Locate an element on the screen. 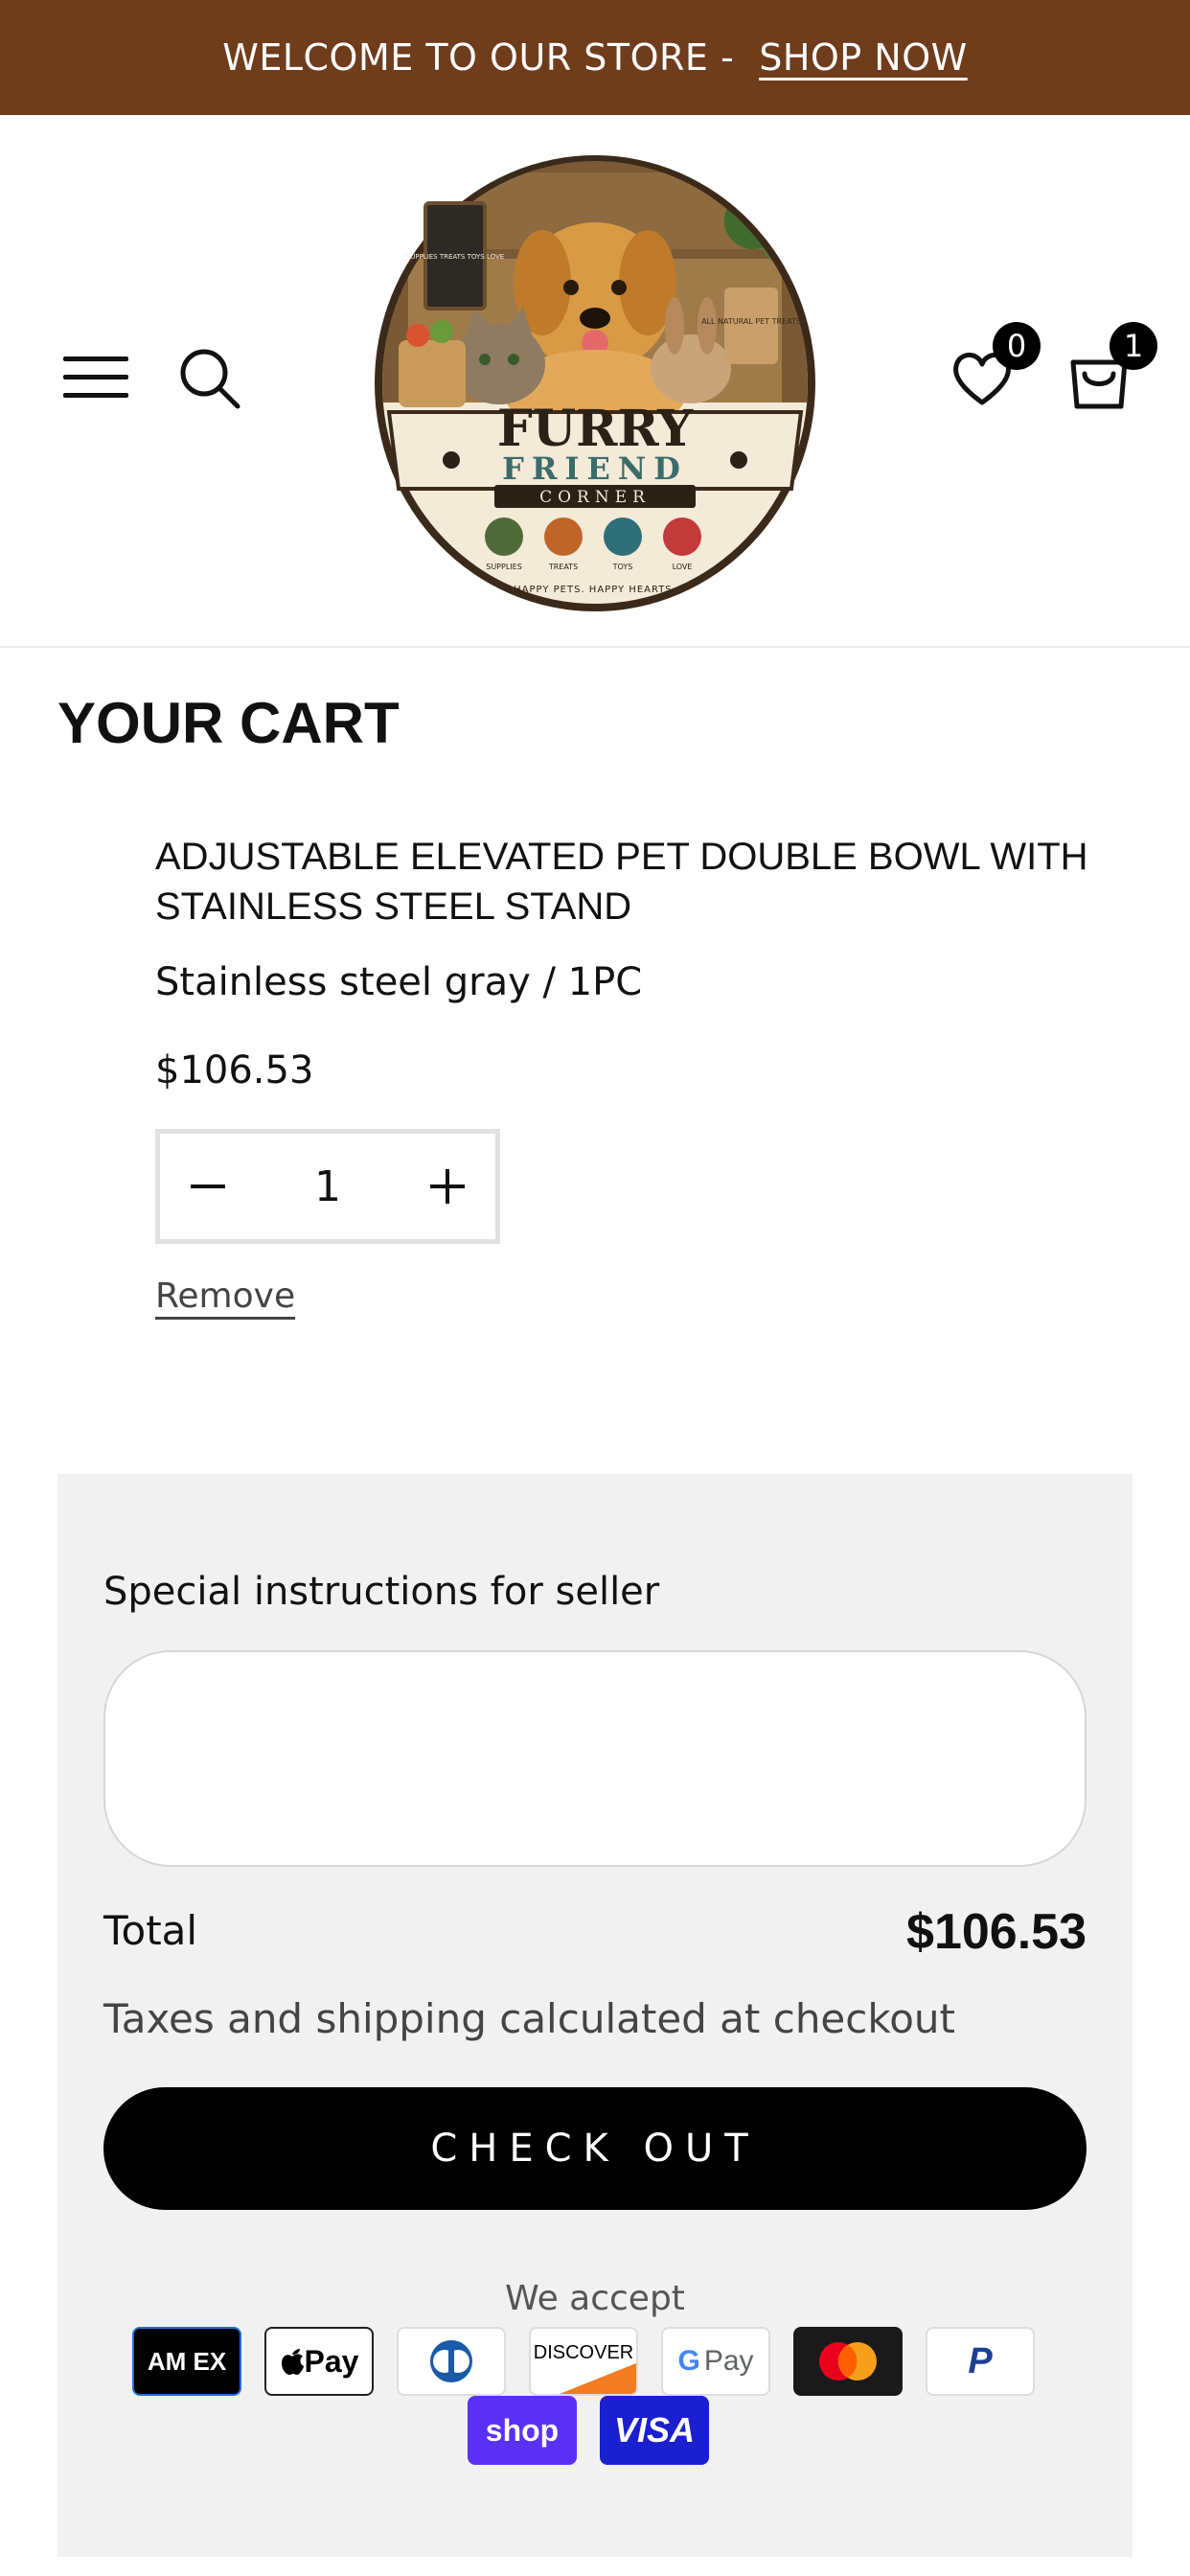 Image resolution: width=1190 pixels, height=2576 pixels. cart-item-variant: Stainless steel gray / 1PC is located at coordinates (399, 982).